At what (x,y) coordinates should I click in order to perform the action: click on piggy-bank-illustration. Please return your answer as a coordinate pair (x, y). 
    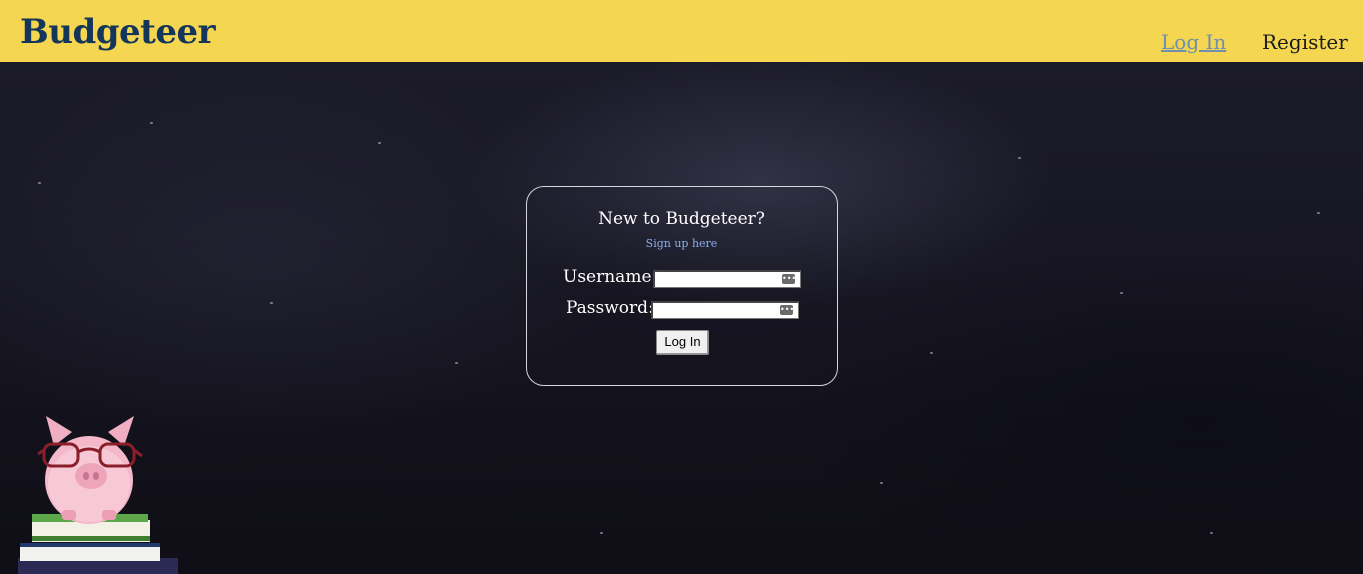
    Looking at the image, I should click on (98, 495).